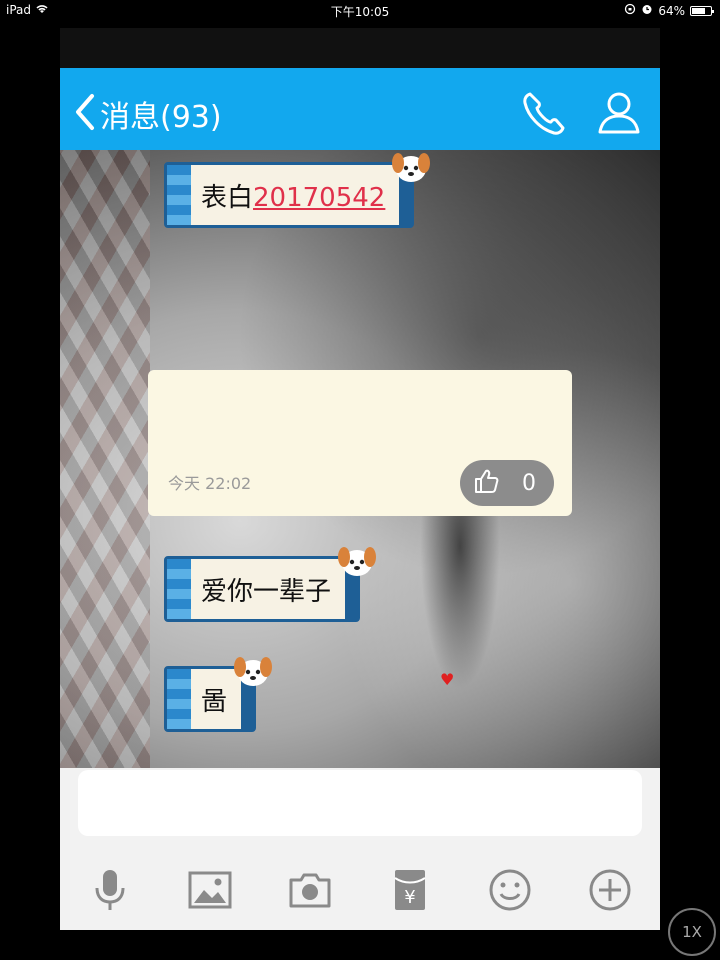  I want to click on microphone-icon, so click(110, 892).